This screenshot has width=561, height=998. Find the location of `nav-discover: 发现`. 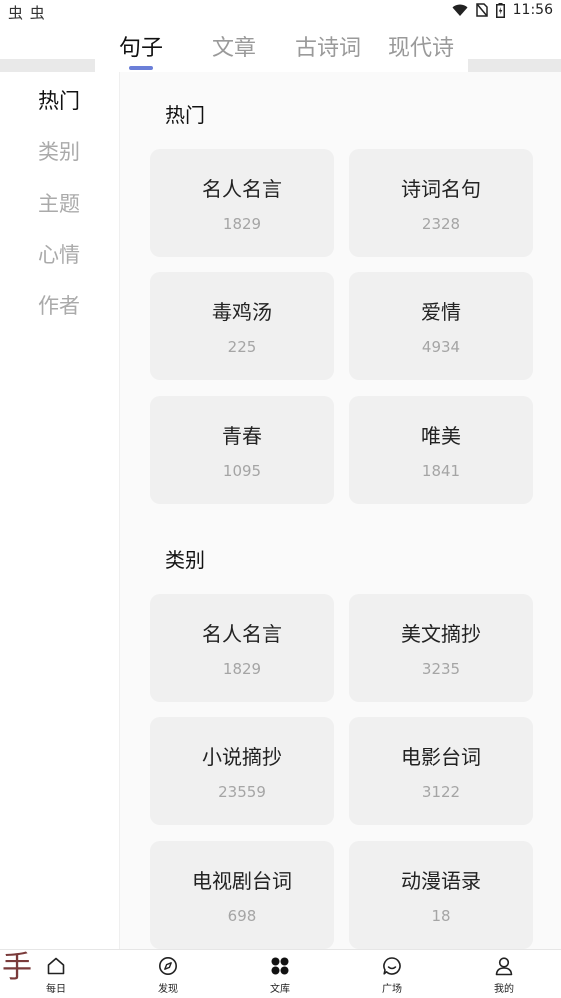

nav-discover: 发现 is located at coordinates (168, 974).